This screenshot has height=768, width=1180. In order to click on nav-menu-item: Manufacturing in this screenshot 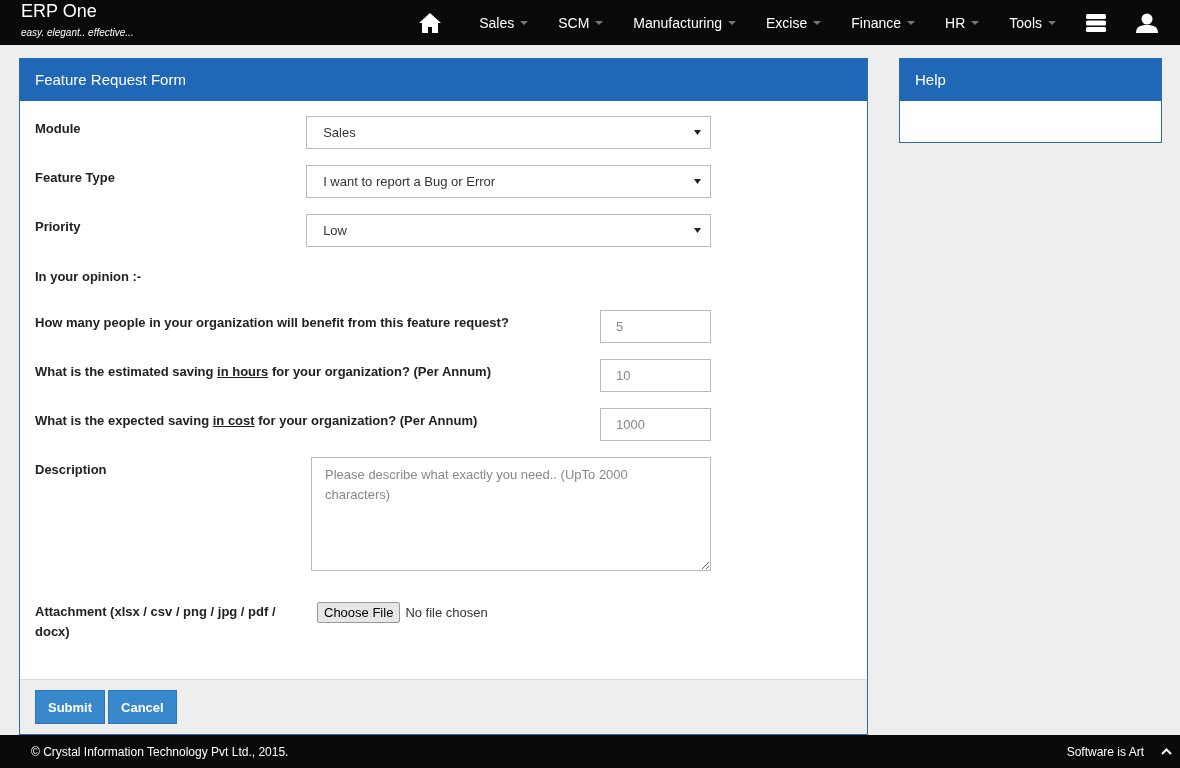, I will do `click(685, 22)`.